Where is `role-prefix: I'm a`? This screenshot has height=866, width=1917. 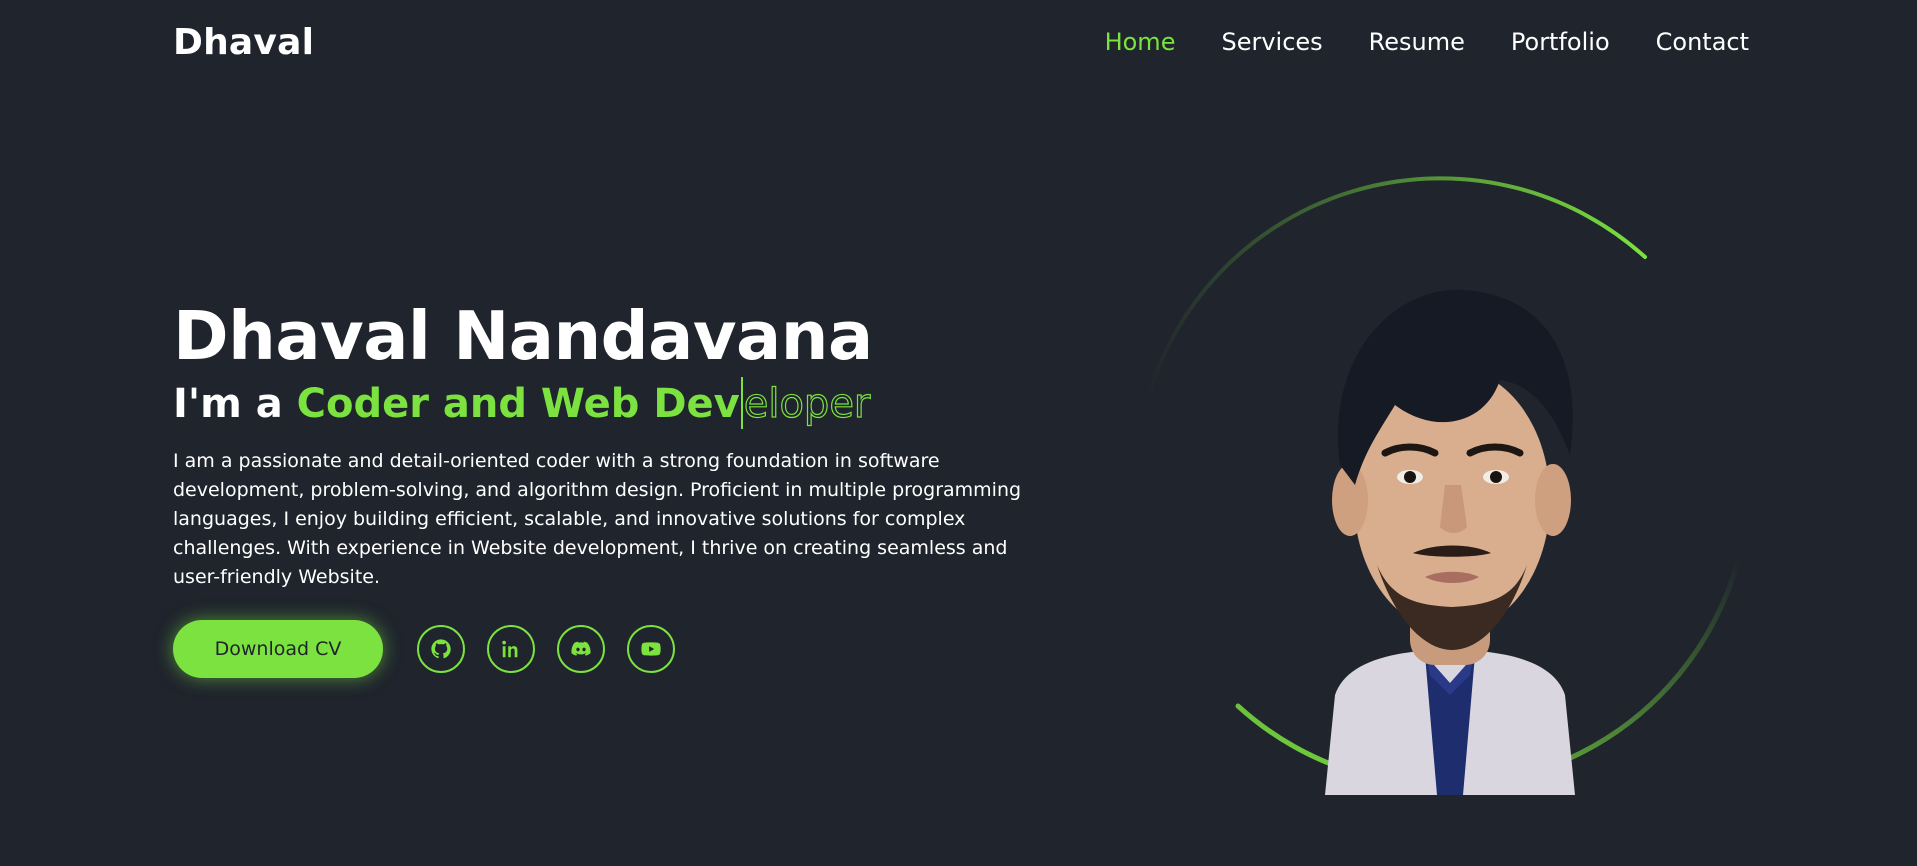 role-prefix: I'm a is located at coordinates (235, 404).